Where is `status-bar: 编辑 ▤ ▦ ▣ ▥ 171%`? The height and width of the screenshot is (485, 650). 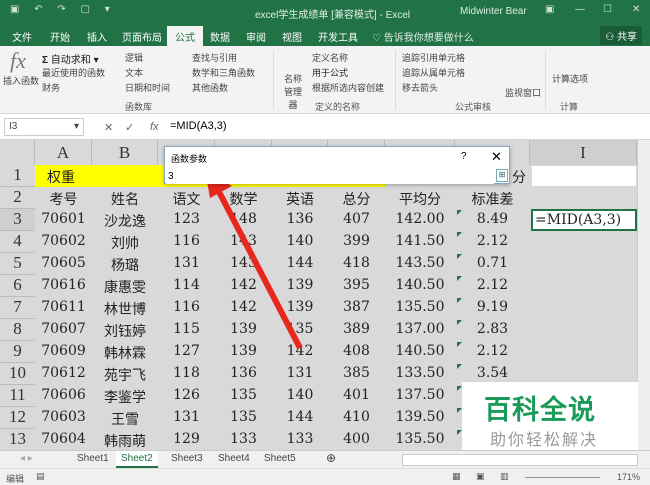
status-bar: 编辑 ▤ ▦ ▣ ▥ 171% is located at coordinates (325, 476).